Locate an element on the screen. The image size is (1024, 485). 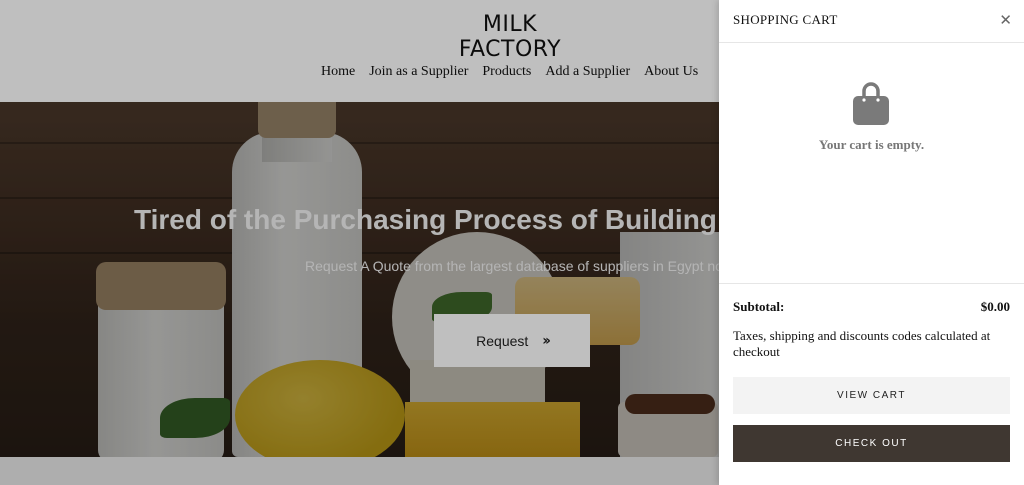
shopping-bag-icon is located at coordinates (871, 103).